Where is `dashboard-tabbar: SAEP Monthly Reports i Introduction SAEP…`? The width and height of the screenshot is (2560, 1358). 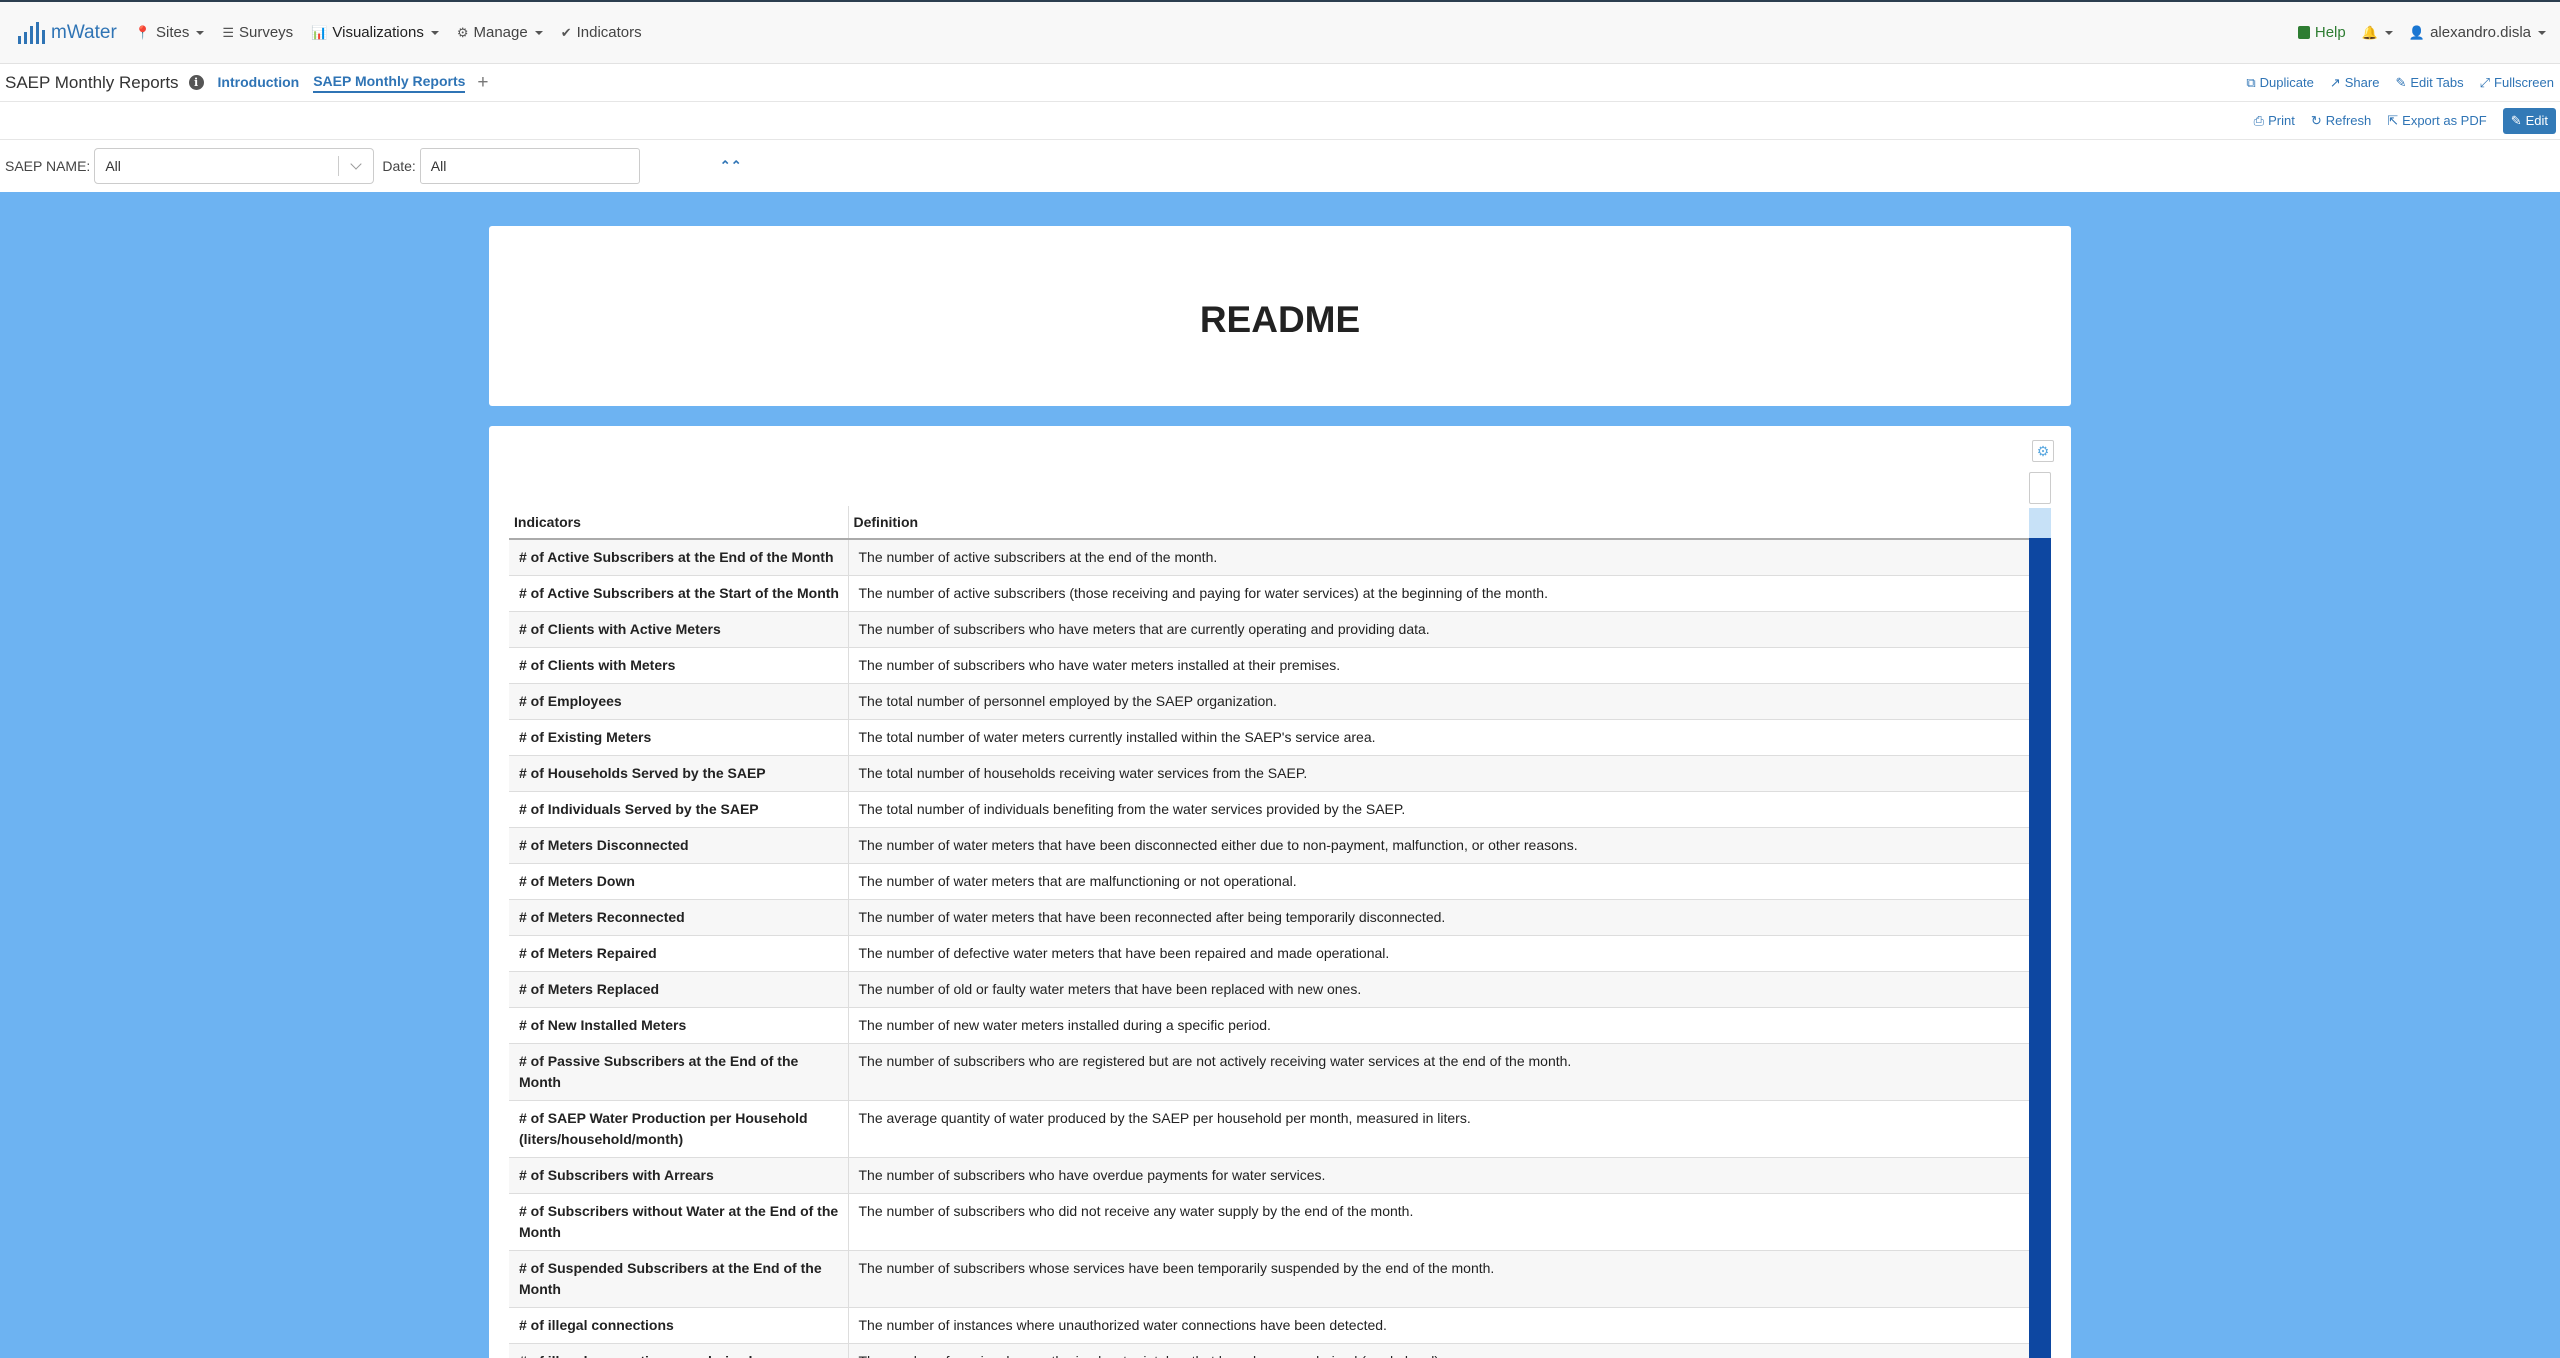
dashboard-tabbar: SAEP Monthly Reports i Introduction SAEP… is located at coordinates (1280, 83).